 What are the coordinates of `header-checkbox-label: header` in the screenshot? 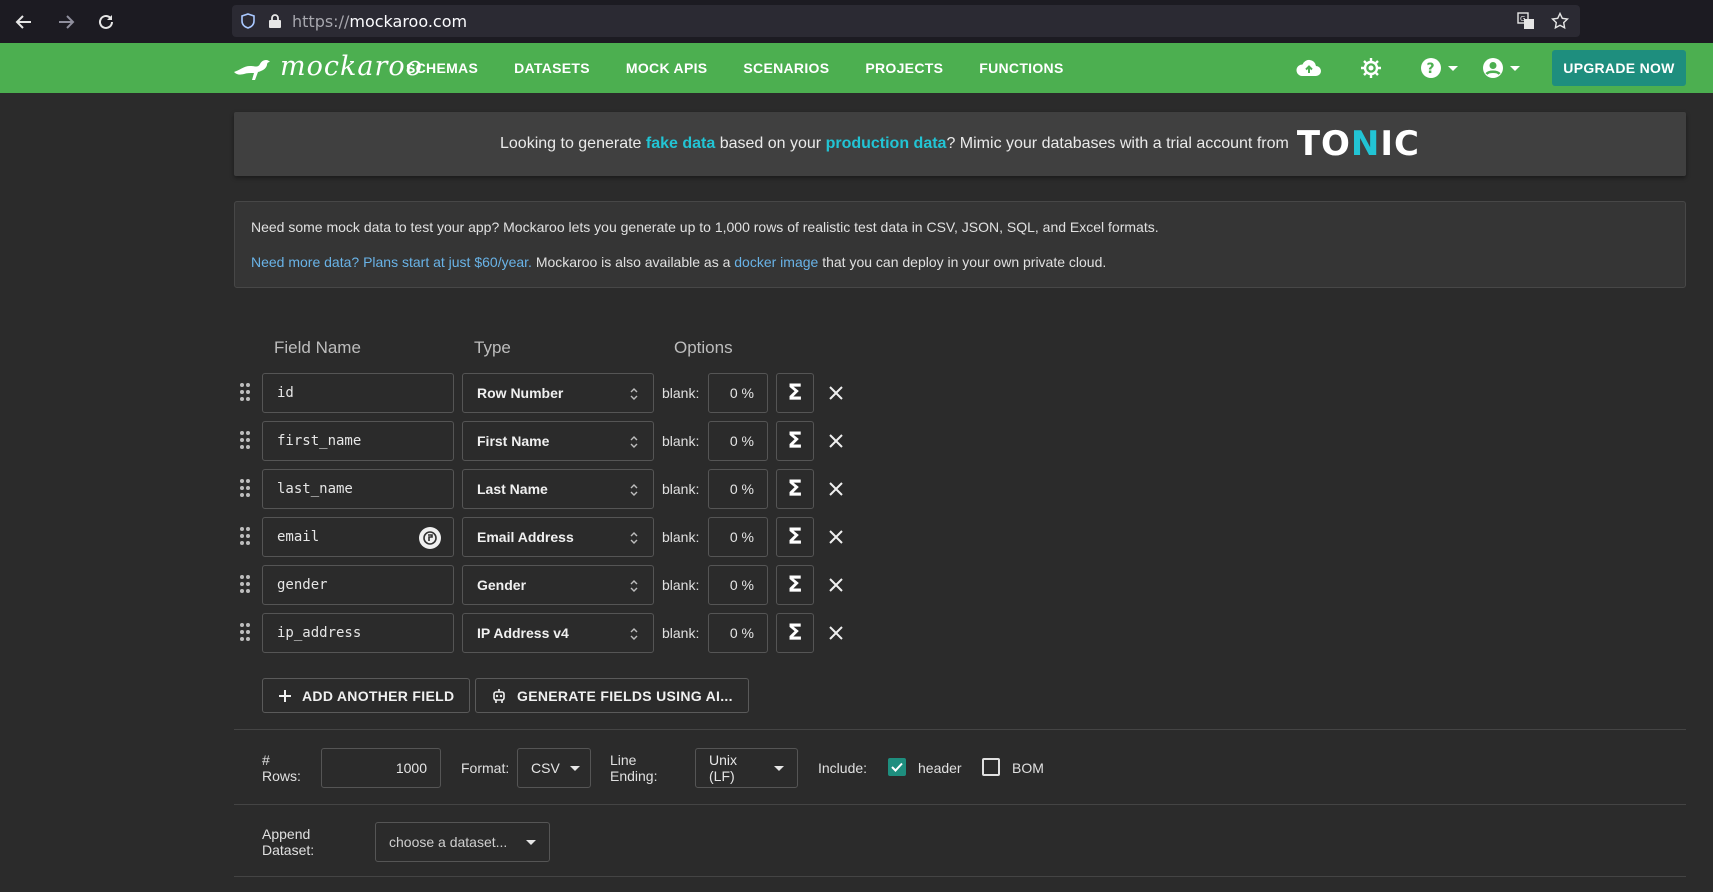 It's located at (940, 768).